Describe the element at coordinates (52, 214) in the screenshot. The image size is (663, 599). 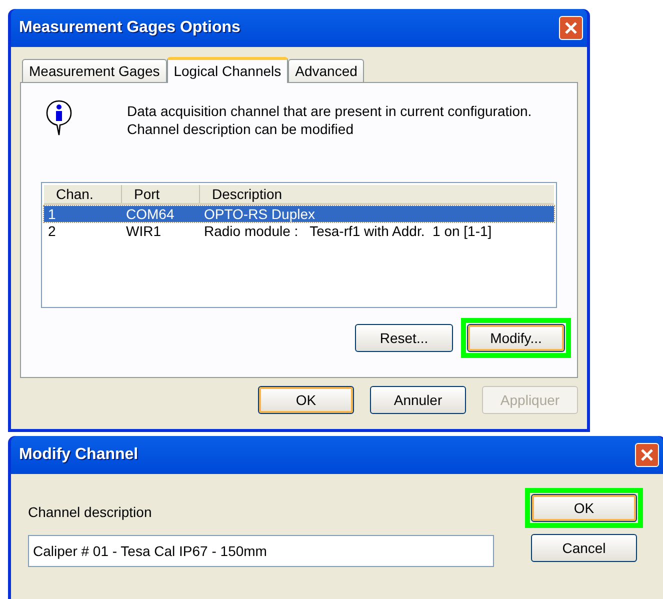
I see `table-cell-text: 1` at that location.